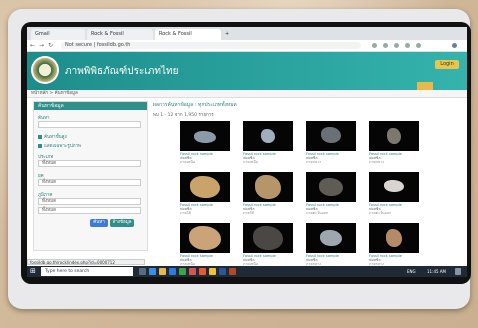 This screenshot has height=328, width=478. Describe the element at coordinates (211, 45) in the screenshot. I see `url-field: Not secure | fossildb.go.th` at that location.